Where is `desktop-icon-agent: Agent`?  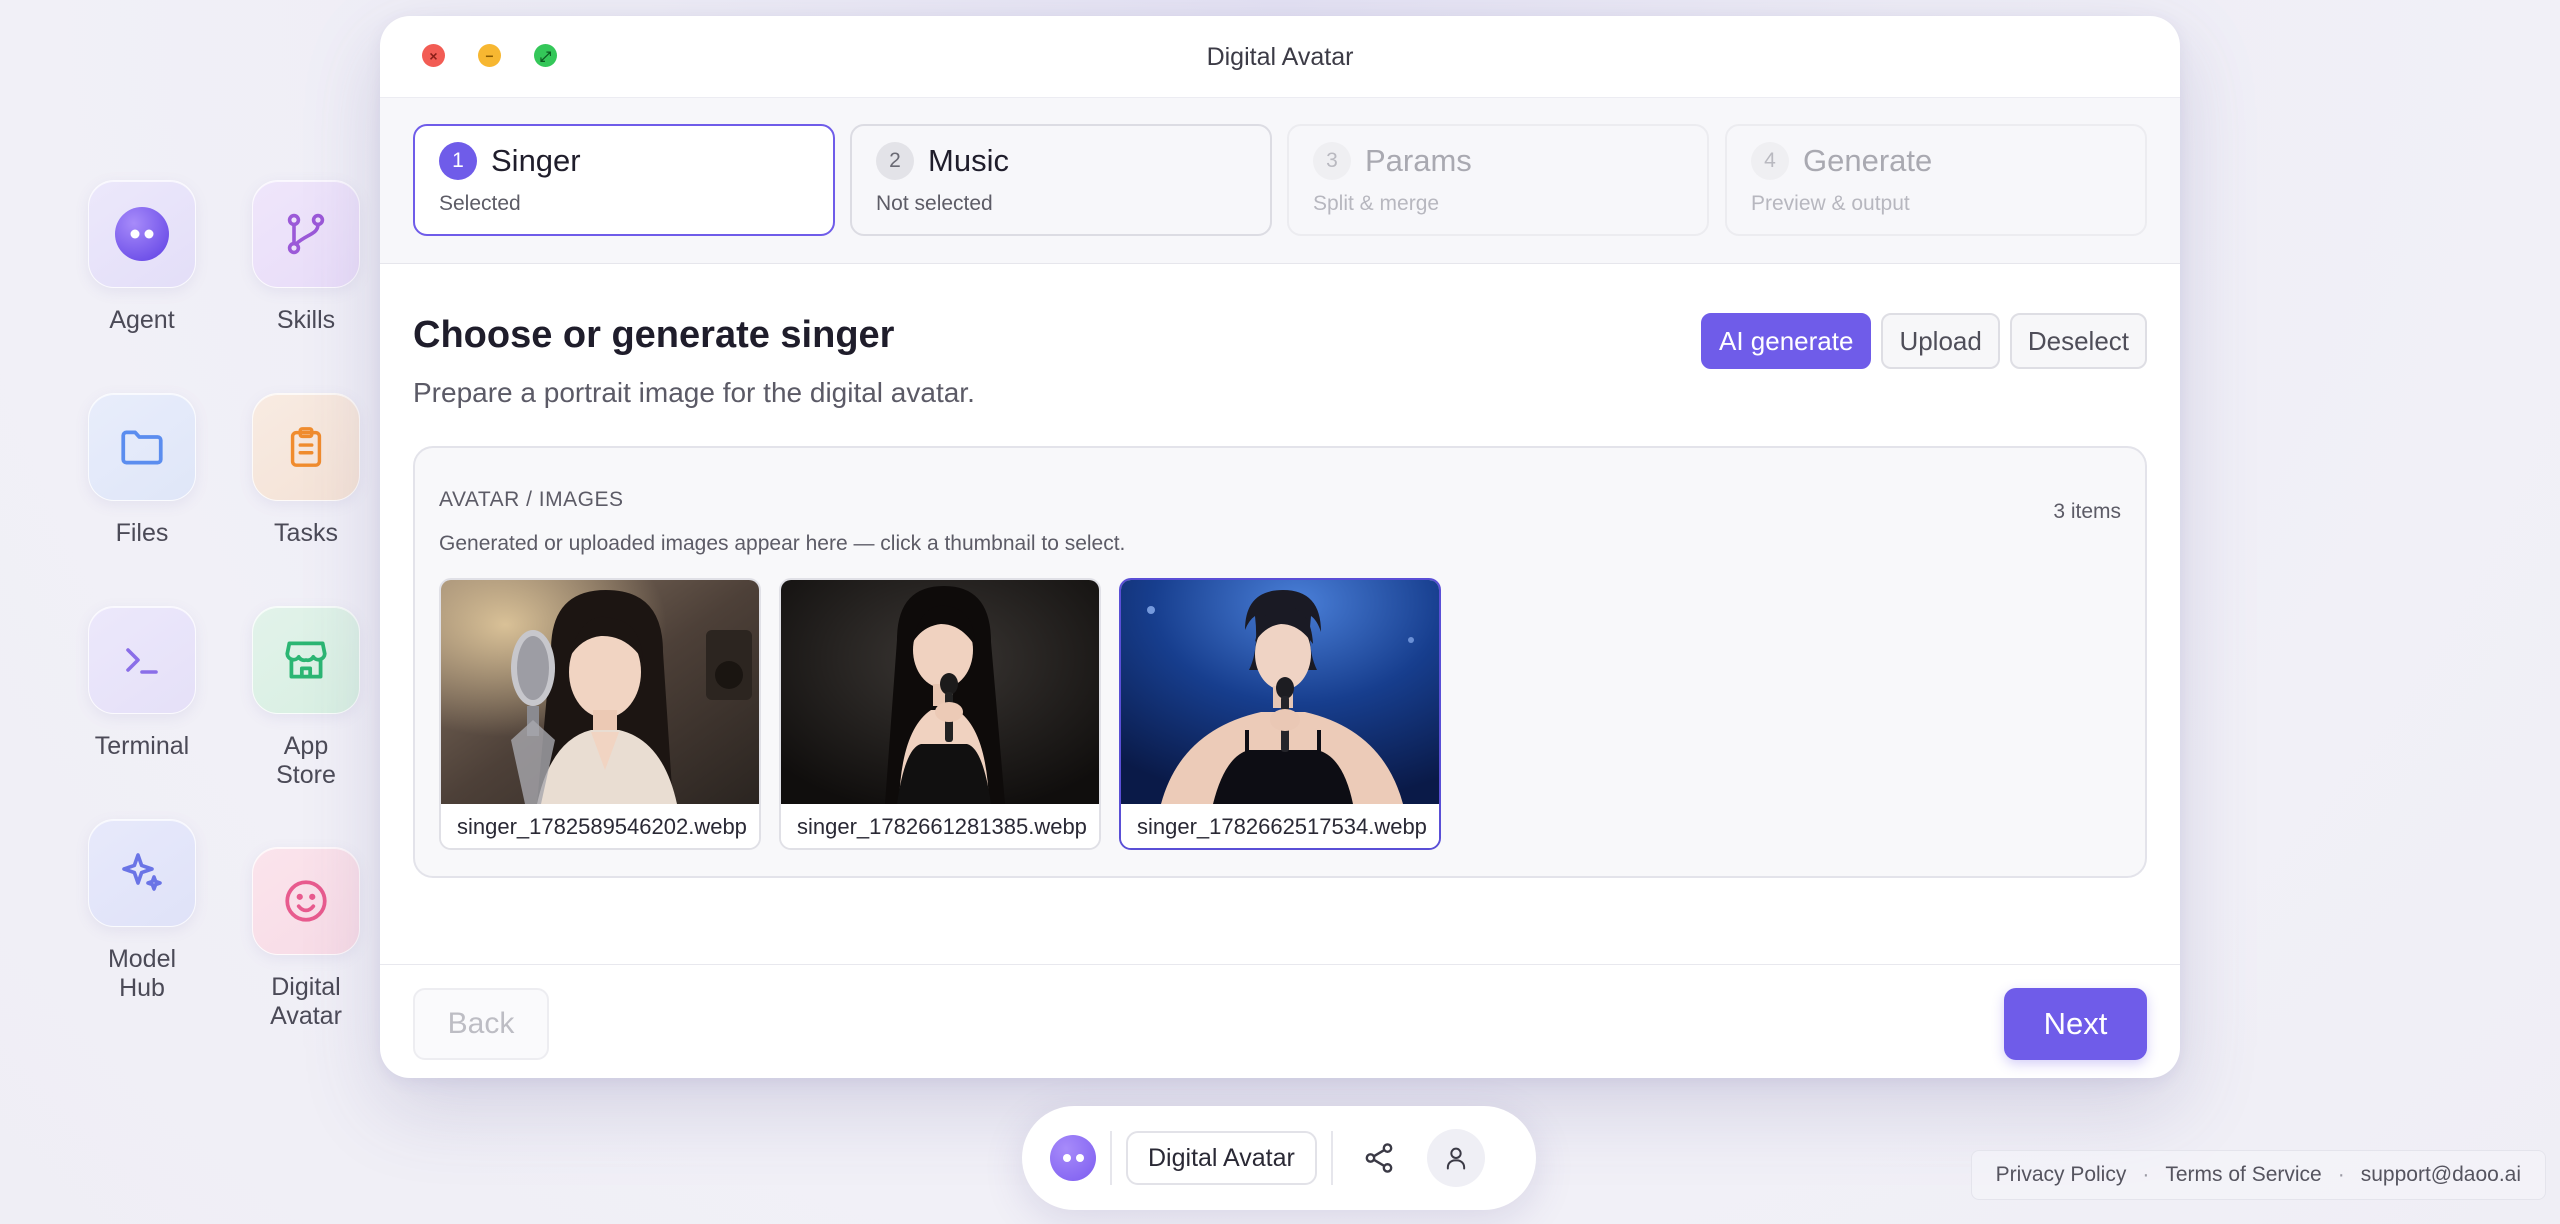
desktop-icon-agent: Agent is located at coordinates (142, 257).